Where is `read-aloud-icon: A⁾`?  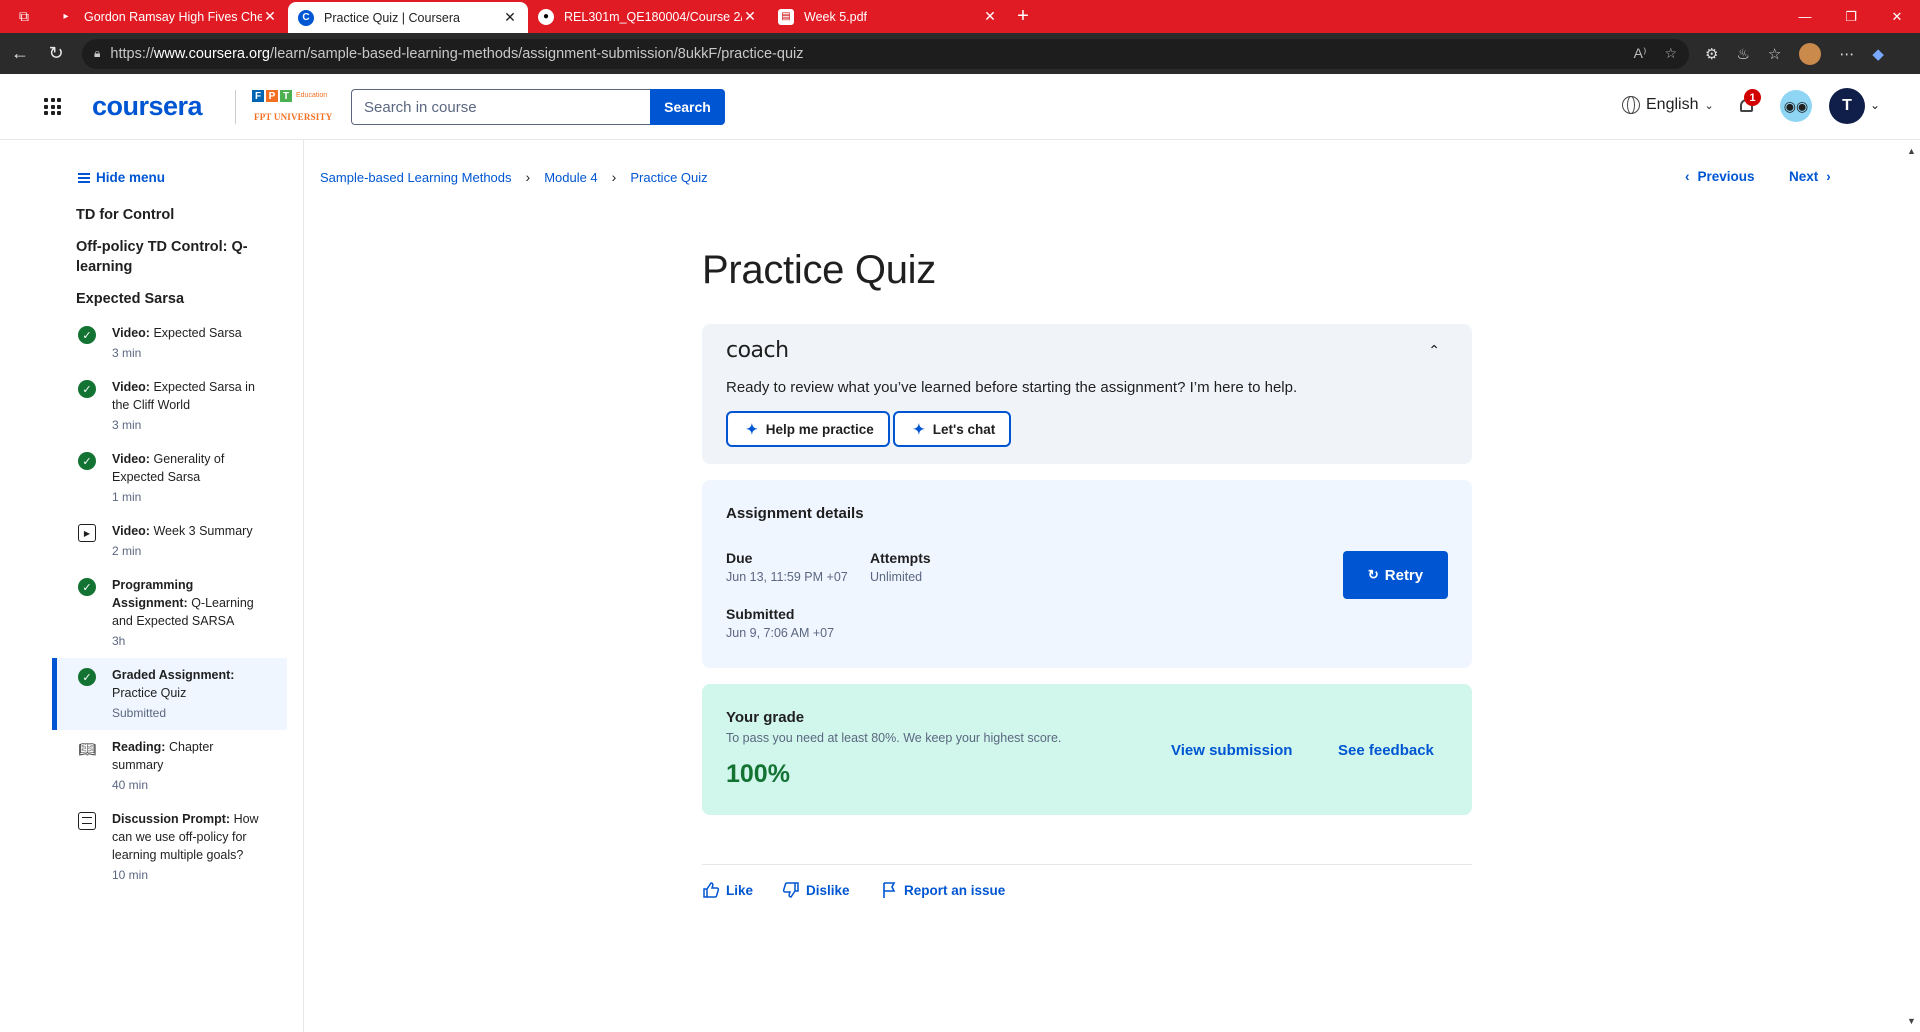
read-aloud-icon: A⁾ is located at coordinates (1640, 53).